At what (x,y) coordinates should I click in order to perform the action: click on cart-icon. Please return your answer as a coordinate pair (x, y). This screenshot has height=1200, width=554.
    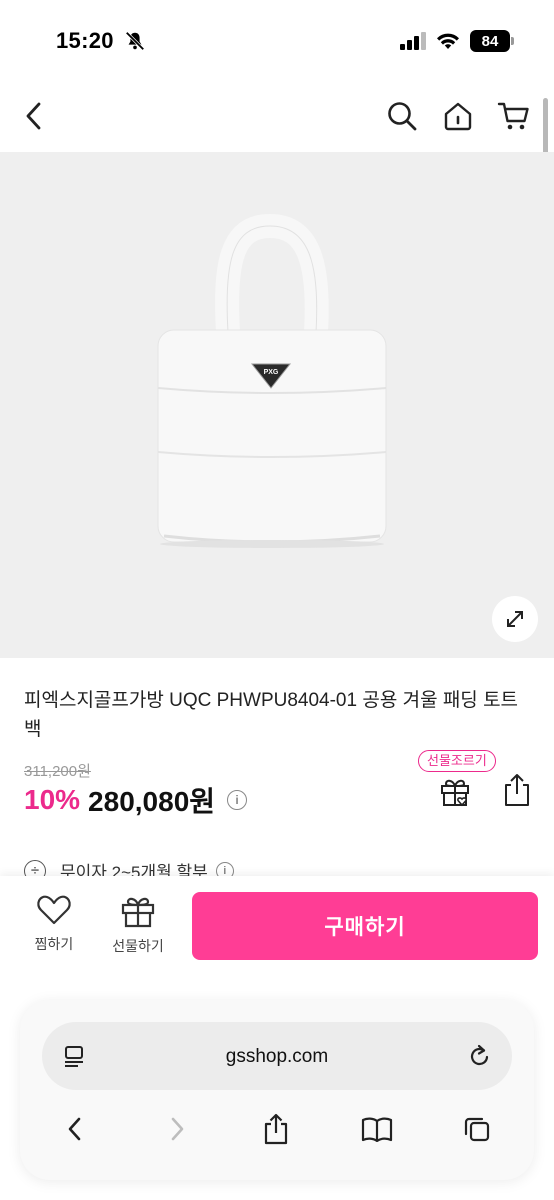
    Looking at the image, I should click on (513, 116).